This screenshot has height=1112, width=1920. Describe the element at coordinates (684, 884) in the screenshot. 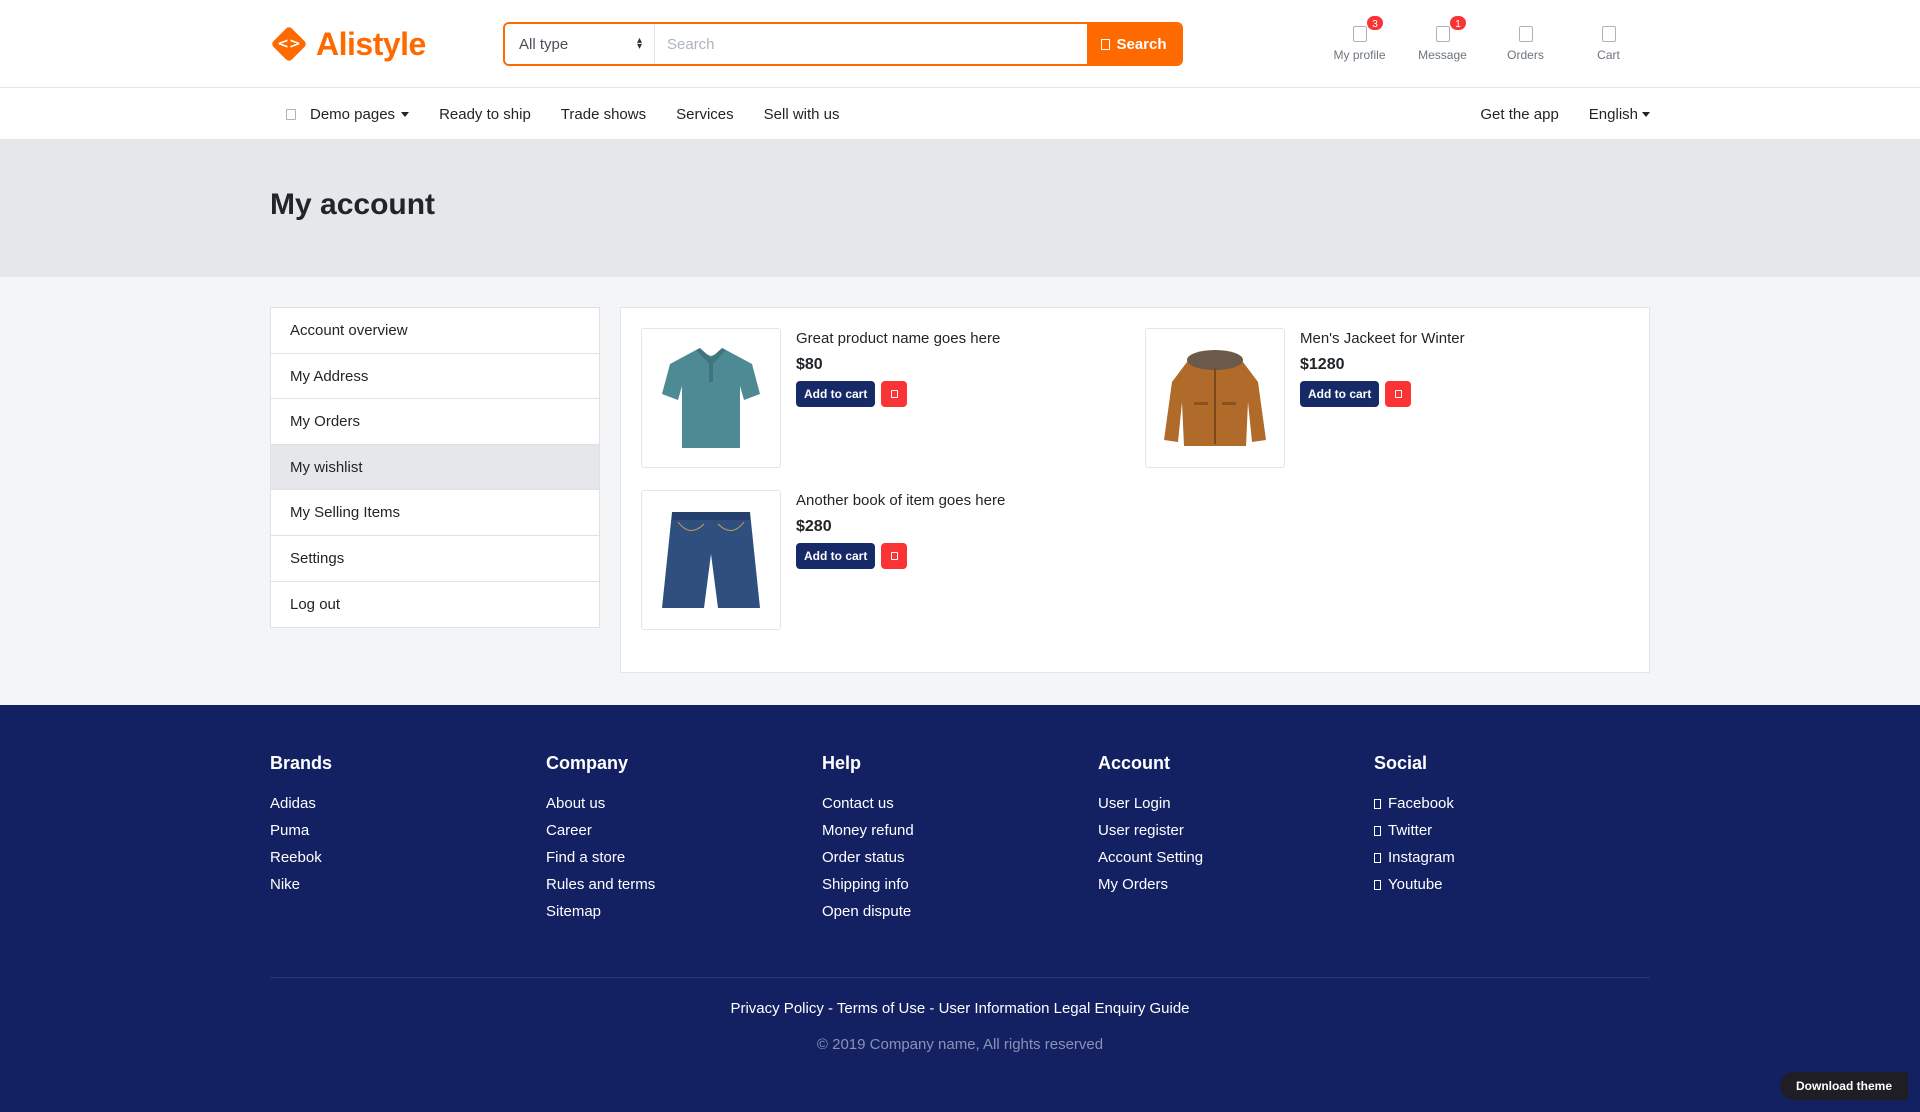

I see `footer-link: Rules and terms` at that location.